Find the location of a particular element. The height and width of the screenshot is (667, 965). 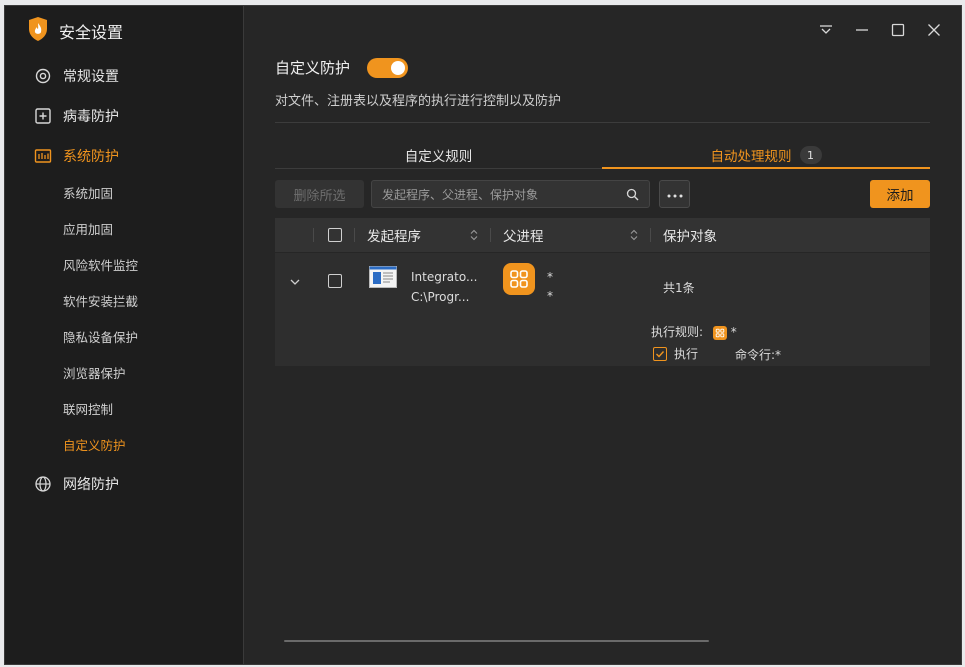

header-protected-target: 保护对象 is located at coordinates (690, 237).